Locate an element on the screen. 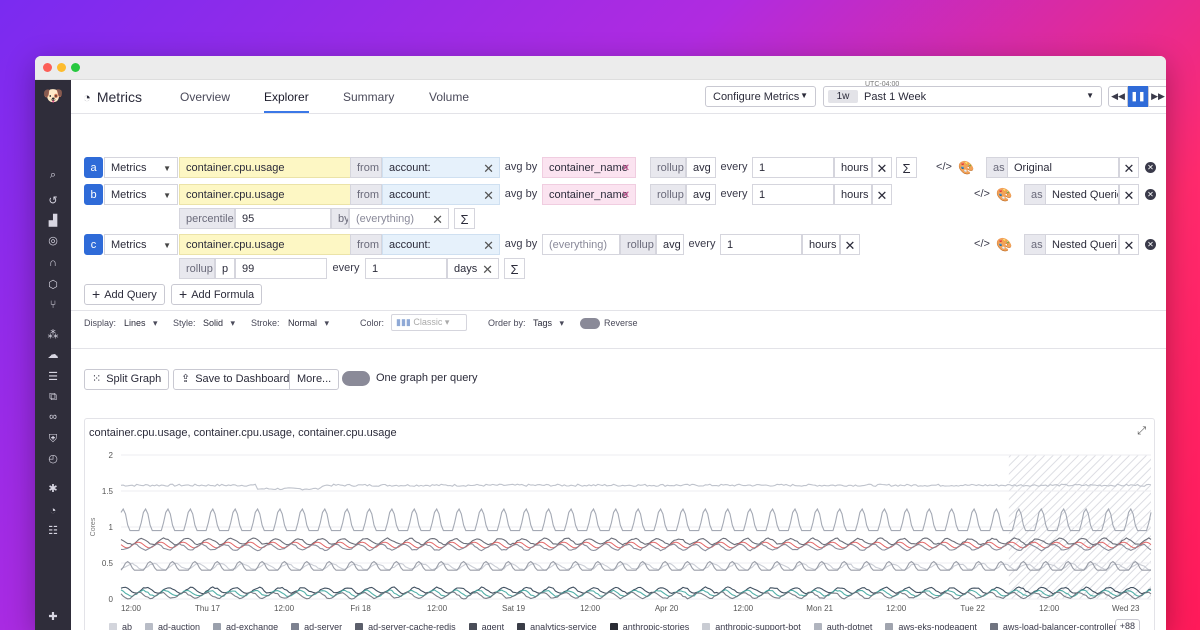  rollup-fn: p is located at coordinates (225, 268).